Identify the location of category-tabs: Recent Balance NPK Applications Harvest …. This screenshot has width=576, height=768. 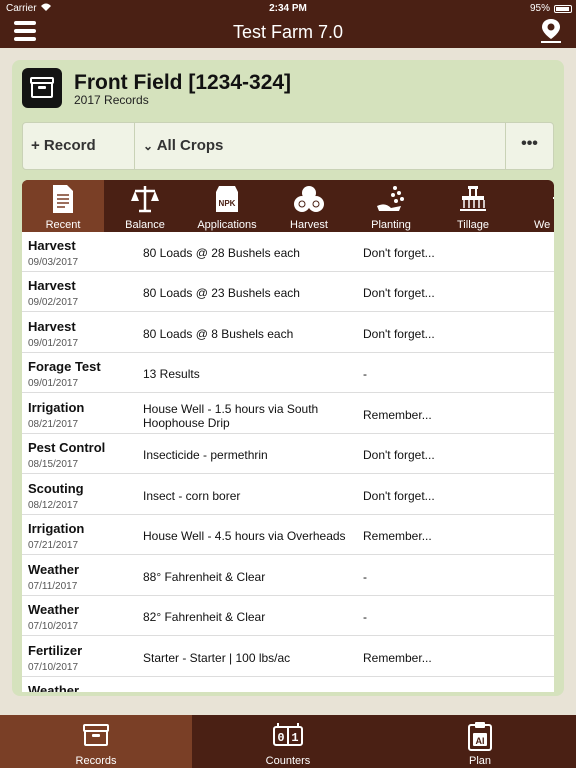
(288, 206).